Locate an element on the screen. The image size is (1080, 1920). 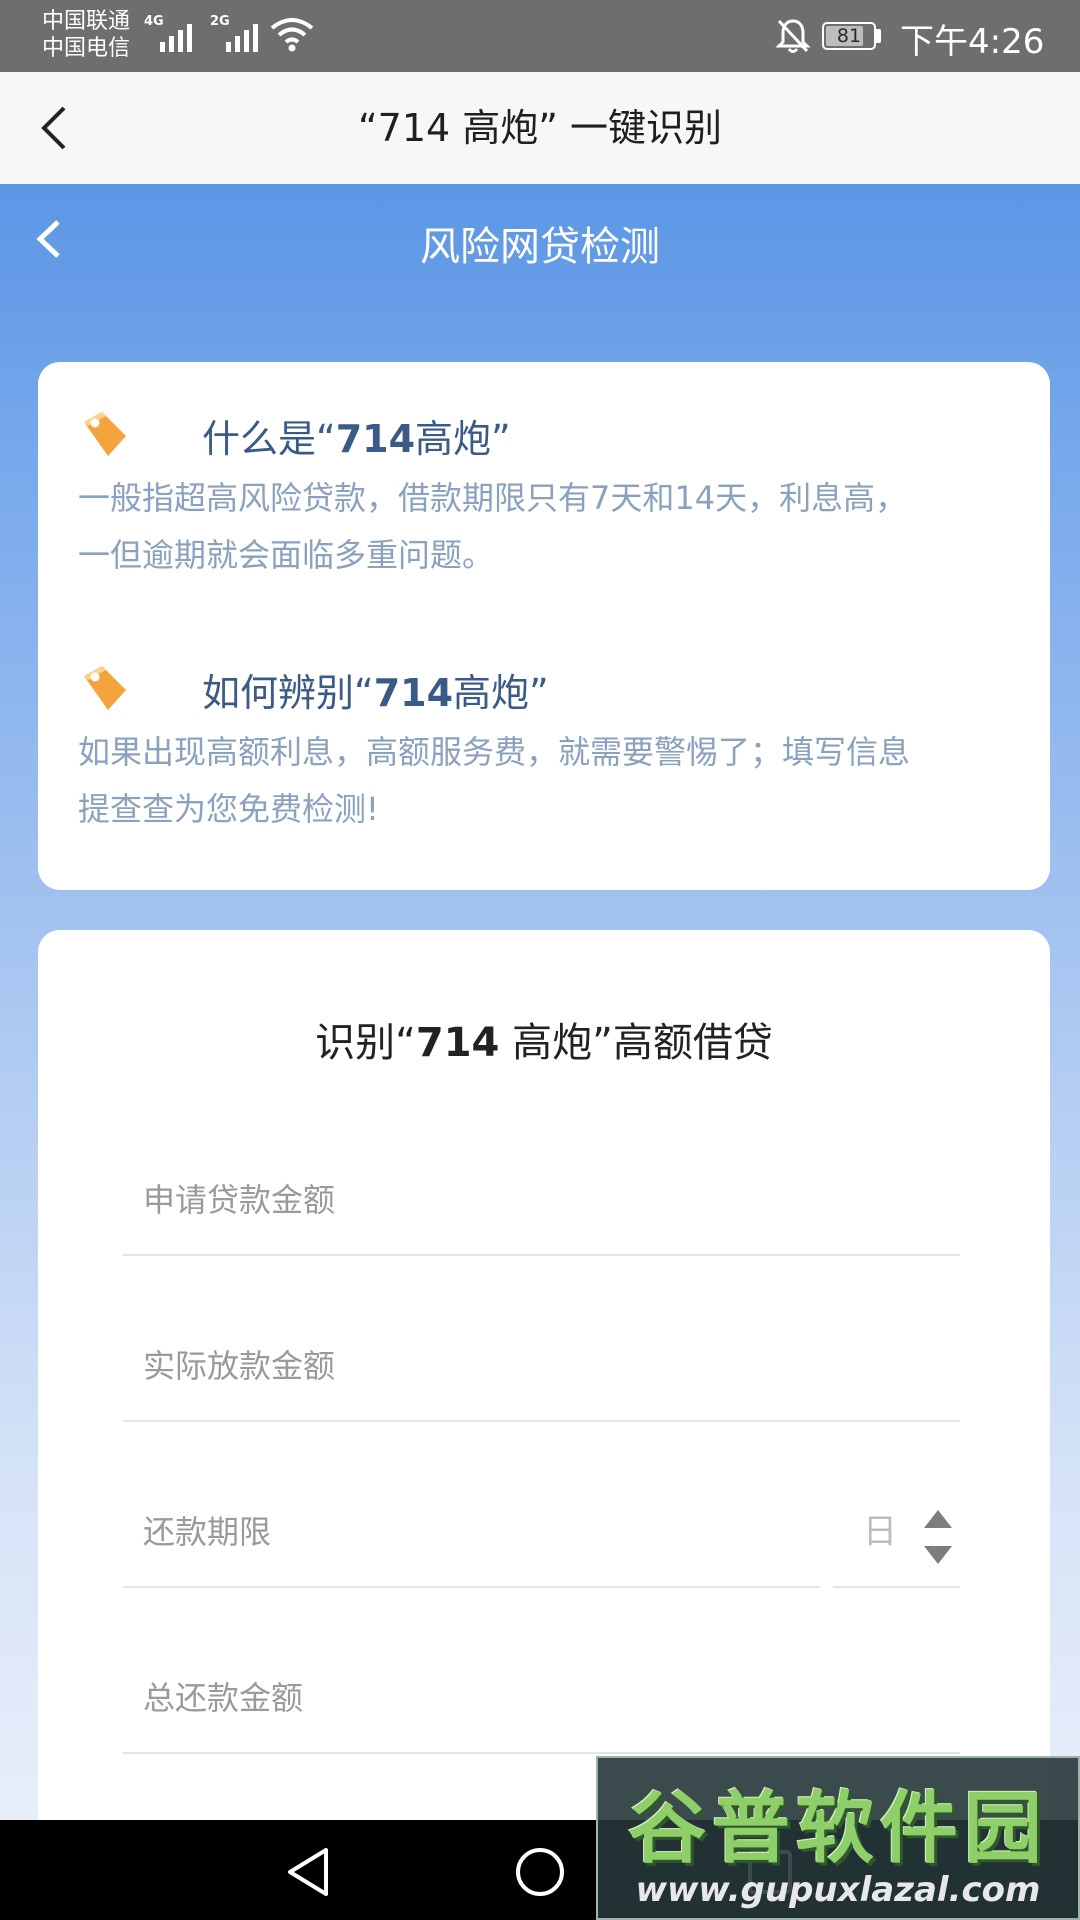
repay-term-field is located at coordinates (471, 1534).